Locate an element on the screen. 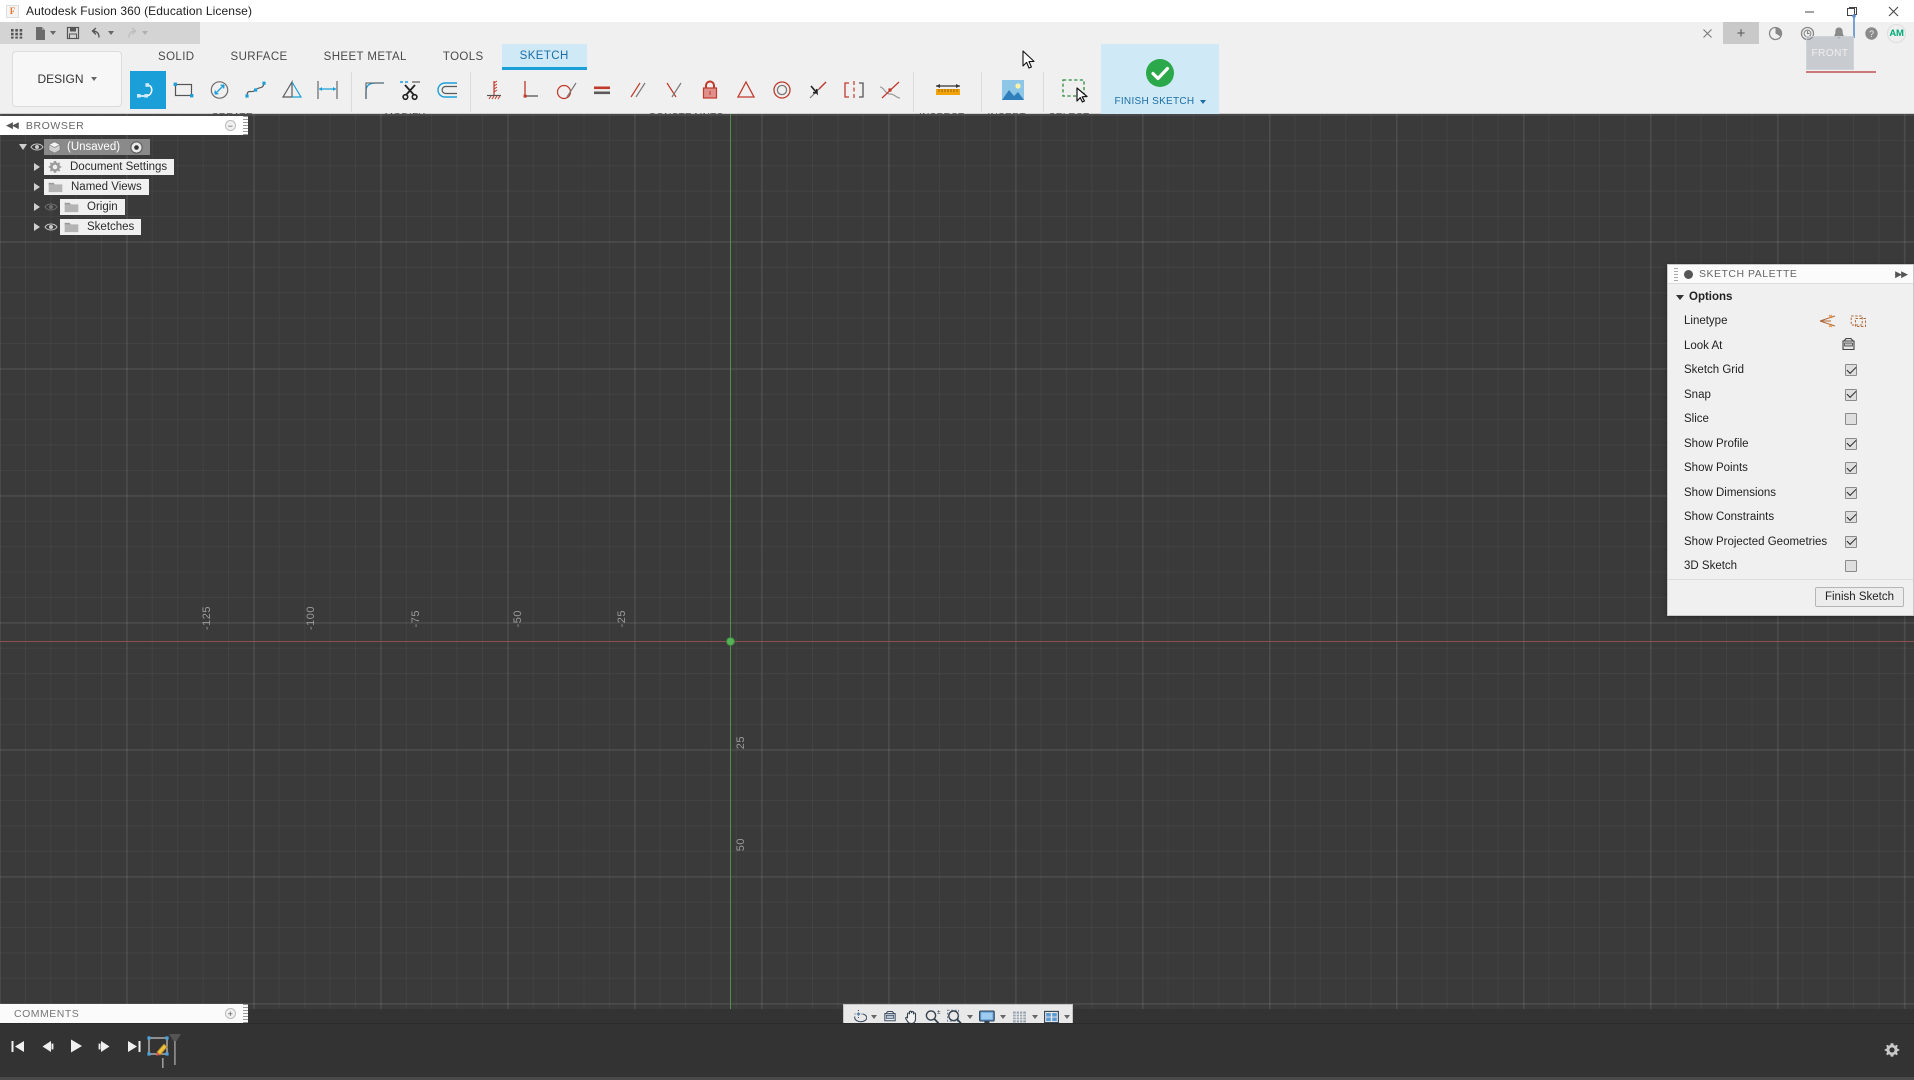  save-icon is located at coordinates (73, 33).